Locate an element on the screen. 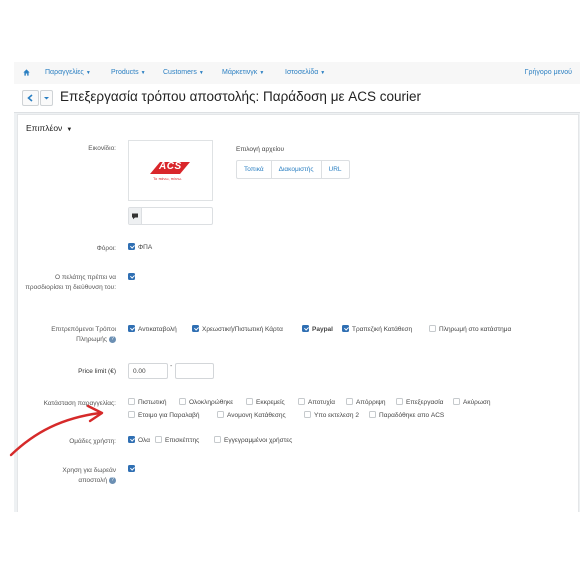 The width and height of the screenshot is (580, 580). back-button is located at coordinates (30, 98).